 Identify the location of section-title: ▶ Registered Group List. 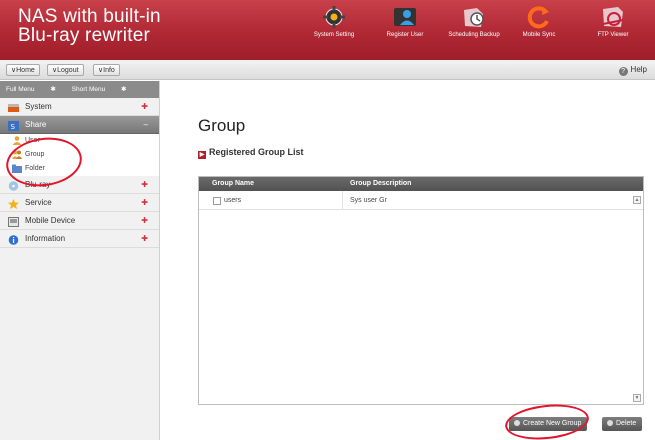
(251, 153).